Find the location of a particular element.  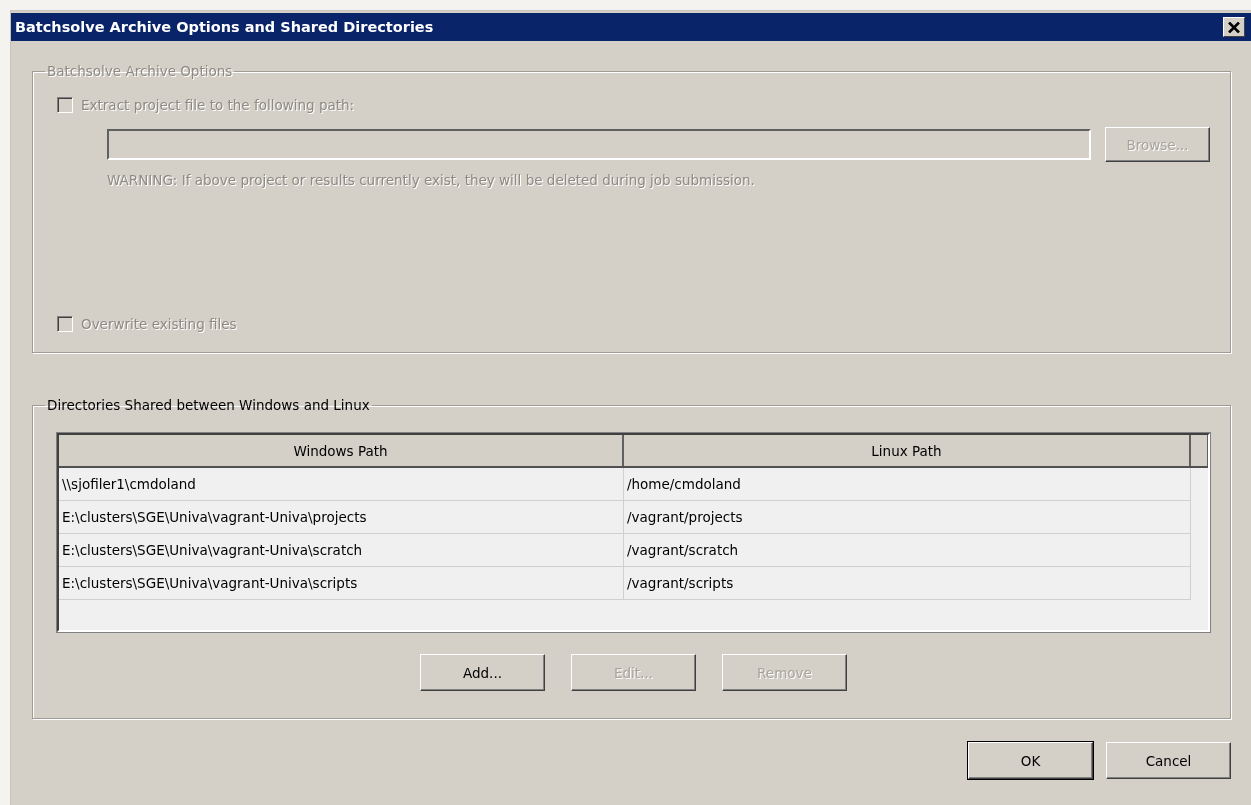

close-button is located at coordinates (1234, 27).